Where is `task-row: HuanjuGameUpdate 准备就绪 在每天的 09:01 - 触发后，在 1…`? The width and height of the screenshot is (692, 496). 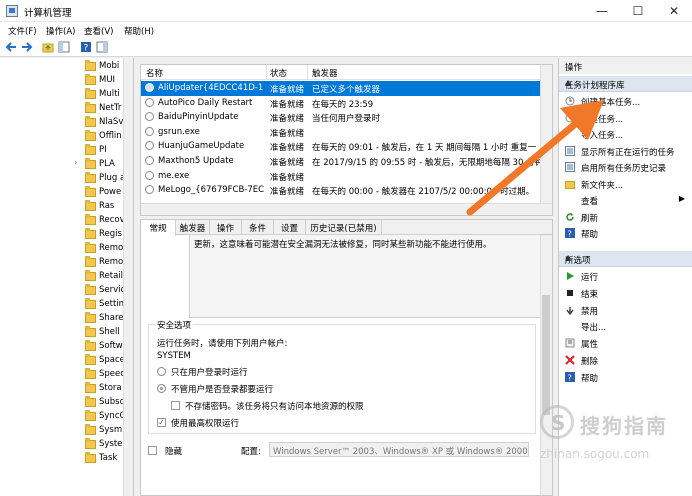 task-row: HuanjuGameUpdate 准备就绪 在每天的 09:01 - 触发后，在 1… is located at coordinates (341, 146).